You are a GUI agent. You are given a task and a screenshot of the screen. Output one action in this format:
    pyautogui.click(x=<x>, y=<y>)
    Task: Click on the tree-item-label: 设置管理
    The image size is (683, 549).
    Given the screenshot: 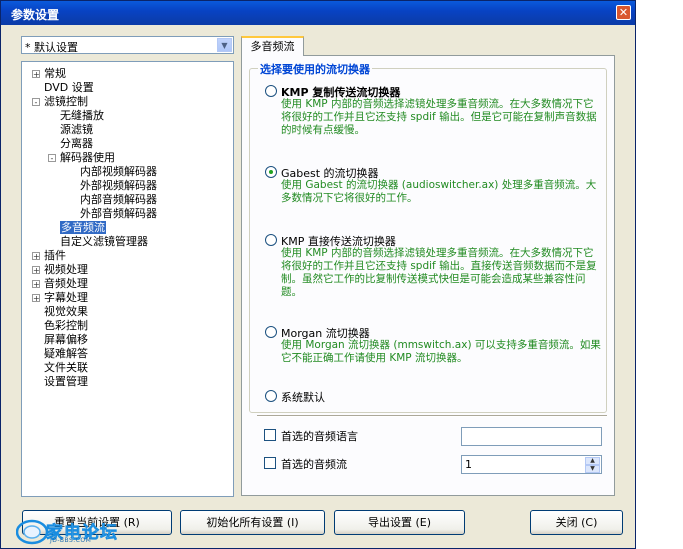 What is the action you would take?
    pyautogui.click(x=66, y=381)
    